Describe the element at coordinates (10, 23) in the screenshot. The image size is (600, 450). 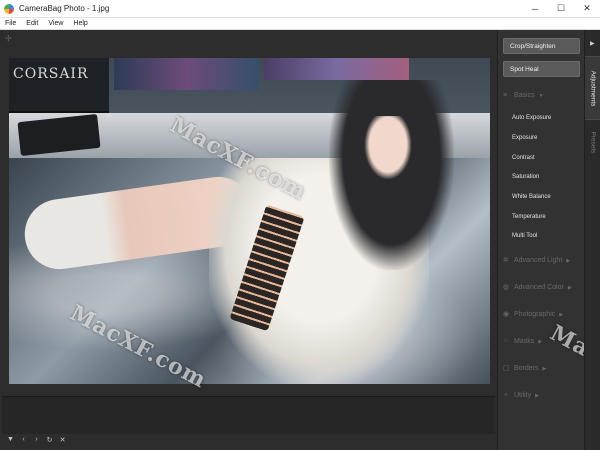
I see `menu-file: File` at that location.